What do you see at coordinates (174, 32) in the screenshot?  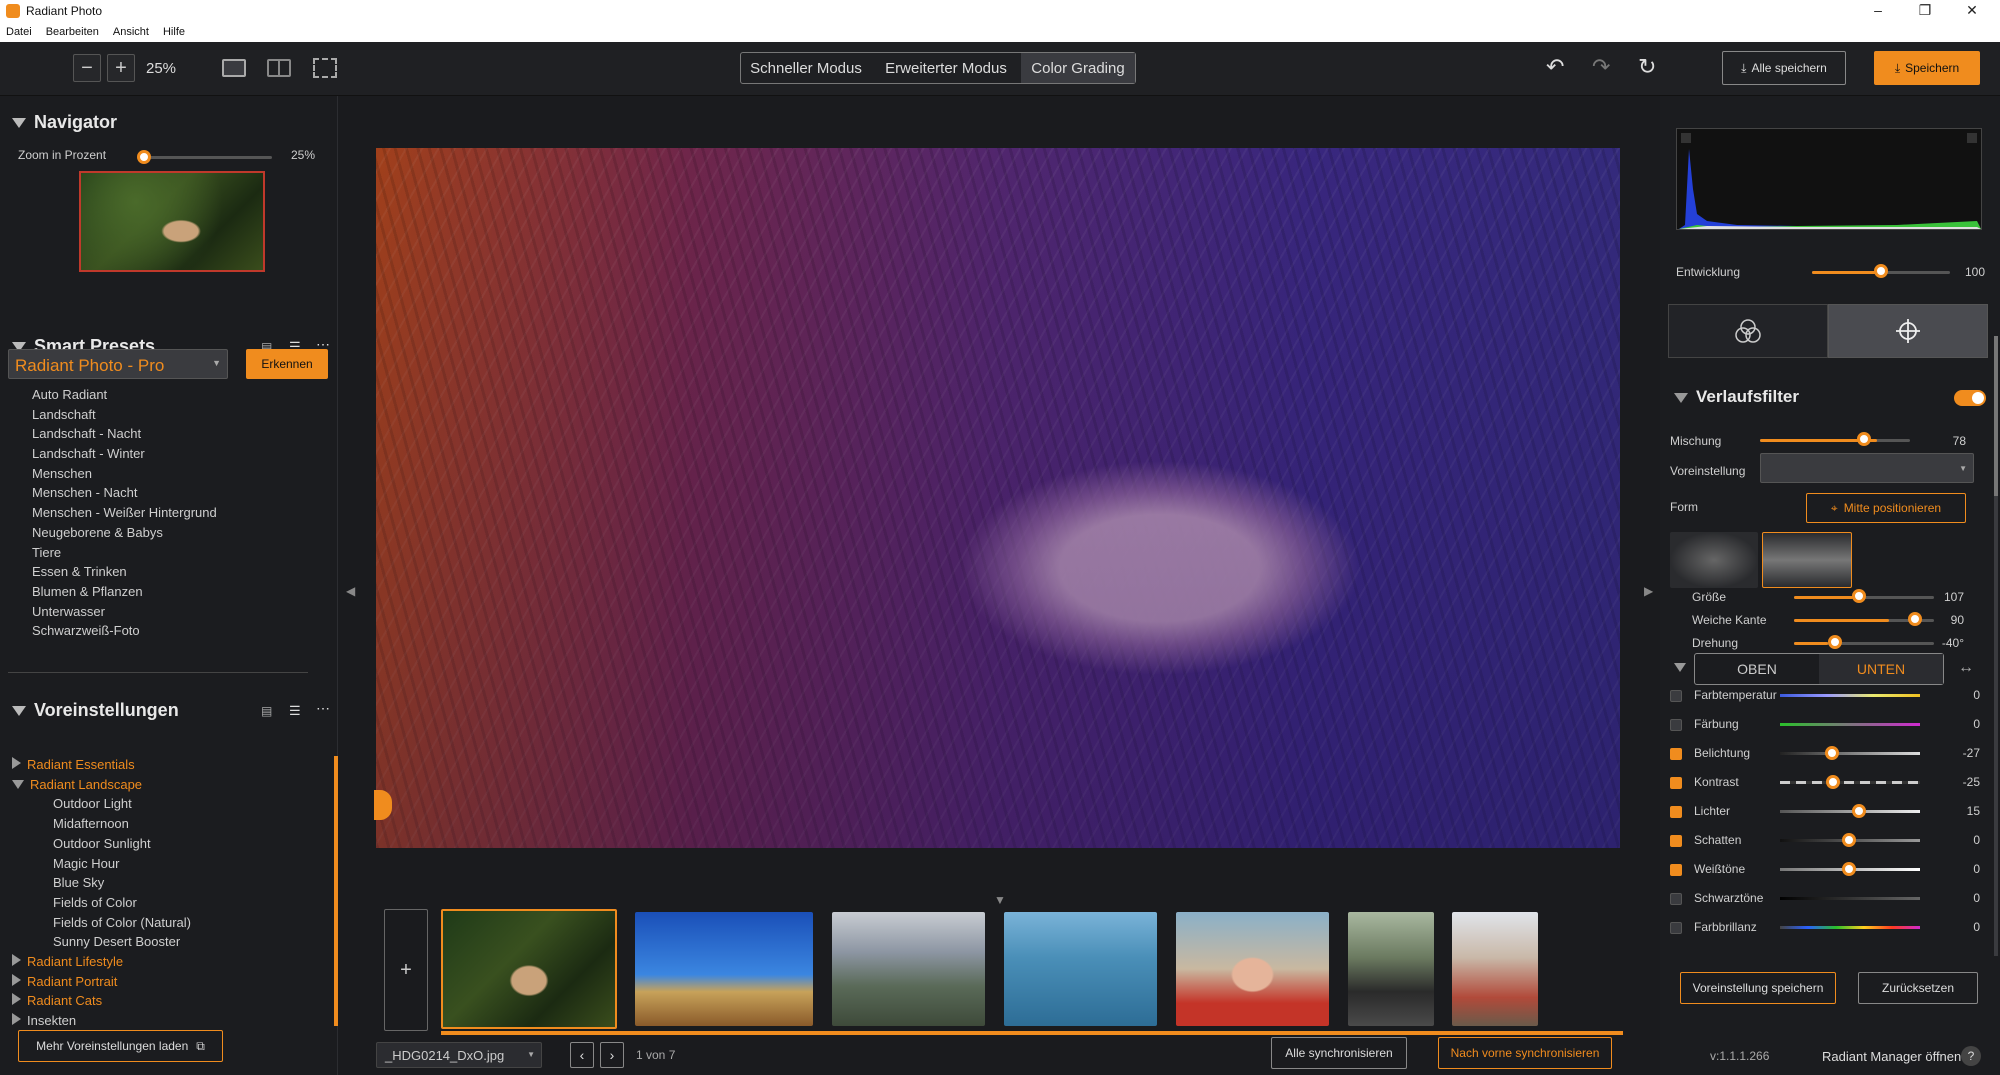 I see `menu-hilfe: Hilfe` at bounding box center [174, 32].